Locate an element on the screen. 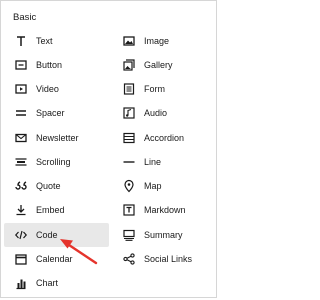 This screenshot has height=300, width=320. form-icon is located at coordinates (129, 89).